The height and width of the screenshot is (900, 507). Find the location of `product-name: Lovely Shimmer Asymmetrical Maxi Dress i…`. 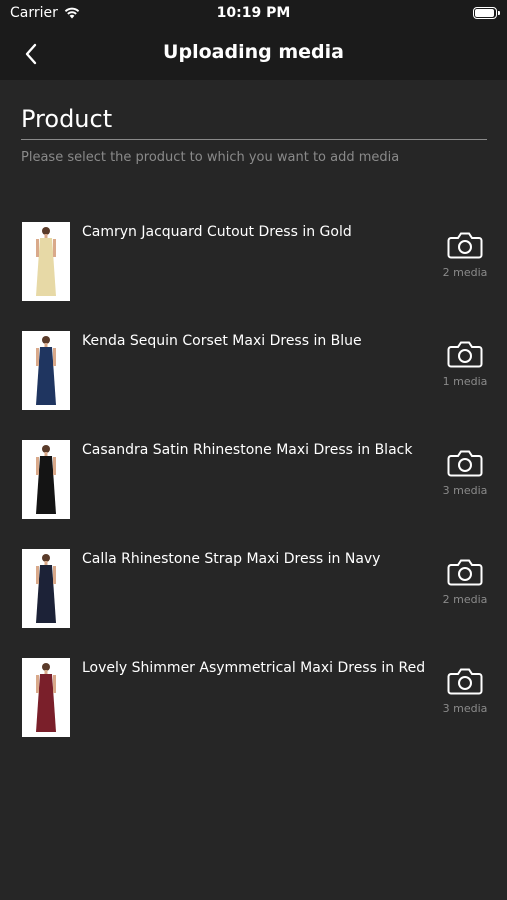

product-name: Lovely Shimmer Asymmetrical Maxi Dress i… is located at coordinates (254, 668).